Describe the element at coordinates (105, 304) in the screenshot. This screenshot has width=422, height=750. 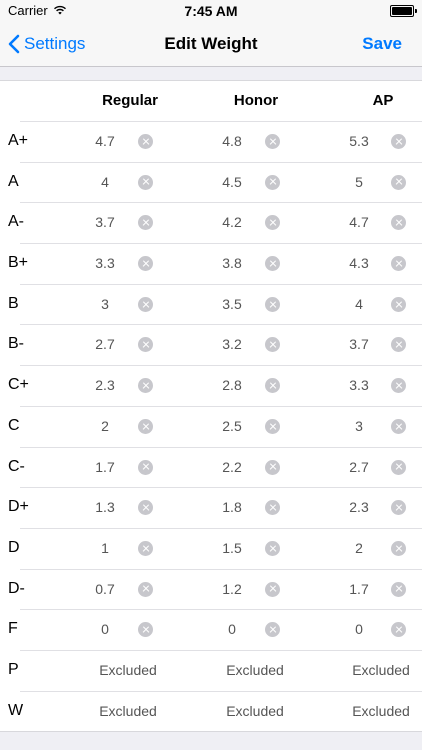
I see `regular-weight-field: 3` at that location.